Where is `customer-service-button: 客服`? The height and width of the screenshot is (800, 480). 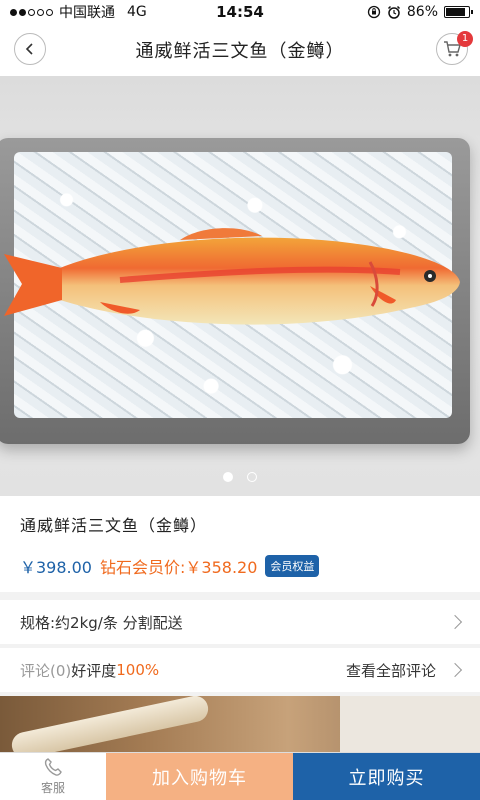
customer-service-button: 客服 is located at coordinates (53, 776).